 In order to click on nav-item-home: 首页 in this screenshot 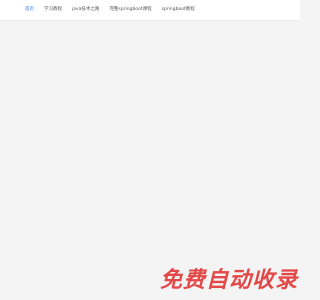, I will do `click(29, 10)`.